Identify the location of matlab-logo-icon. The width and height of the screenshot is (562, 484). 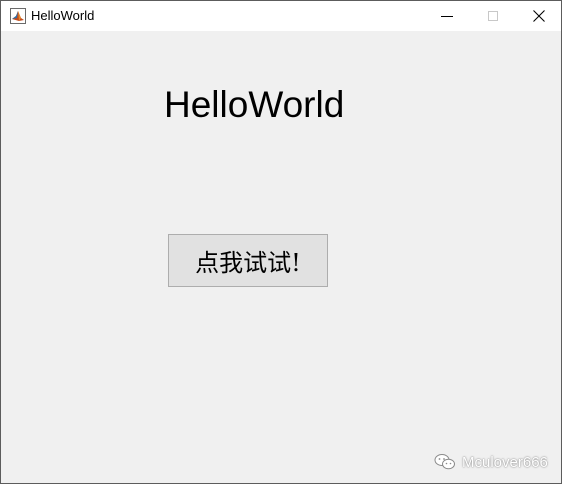
(18, 16).